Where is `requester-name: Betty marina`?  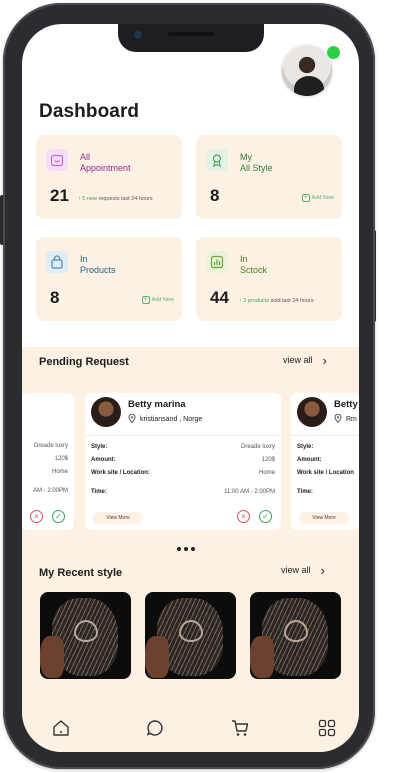 requester-name: Betty marina is located at coordinates (157, 404).